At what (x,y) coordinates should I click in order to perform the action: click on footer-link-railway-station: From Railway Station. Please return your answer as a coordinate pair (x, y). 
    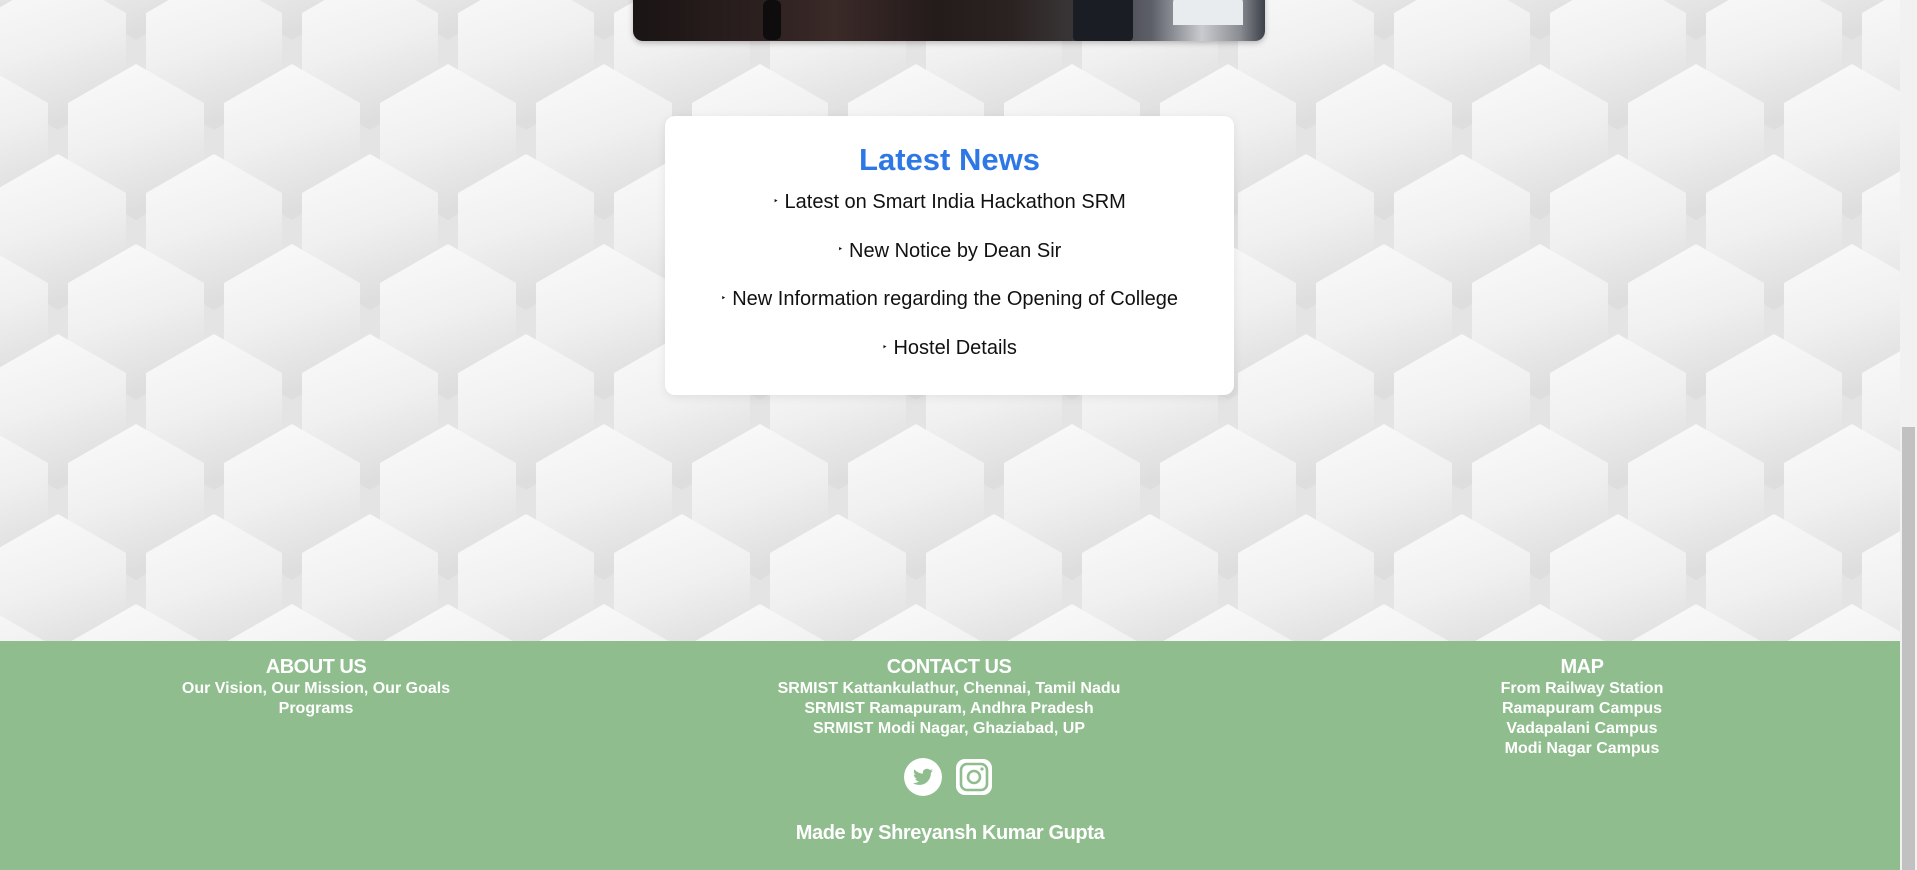
    Looking at the image, I should click on (1582, 689).